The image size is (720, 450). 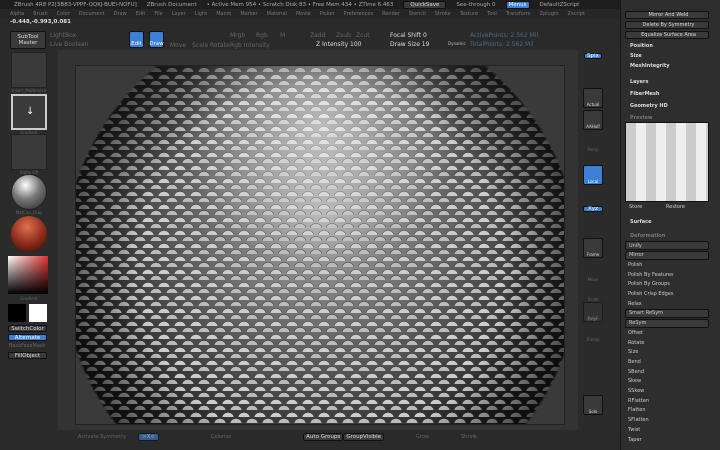 I want to click on menu-edit: Edit, so click(x=141, y=14).